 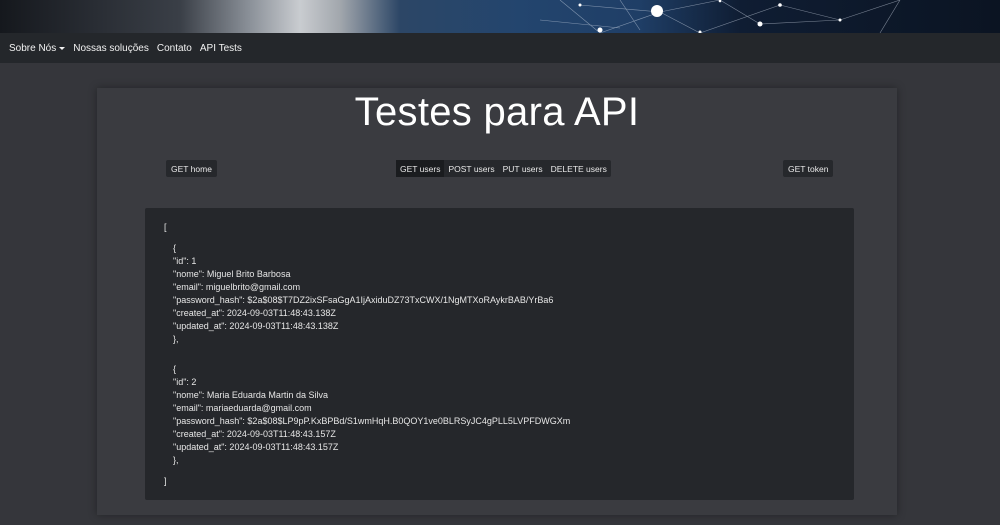 I want to click on close-bracket: ], so click(x=165, y=481).